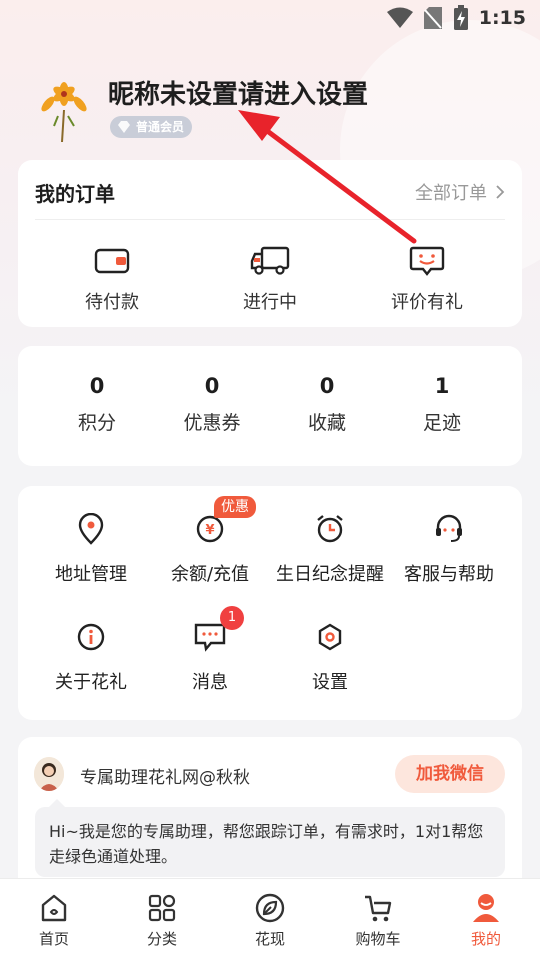 The height and width of the screenshot is (960, 540). Describe the element at coordinates (427, 302) in the screenshot. I see `order-item-label: 评价有礼` at that location.